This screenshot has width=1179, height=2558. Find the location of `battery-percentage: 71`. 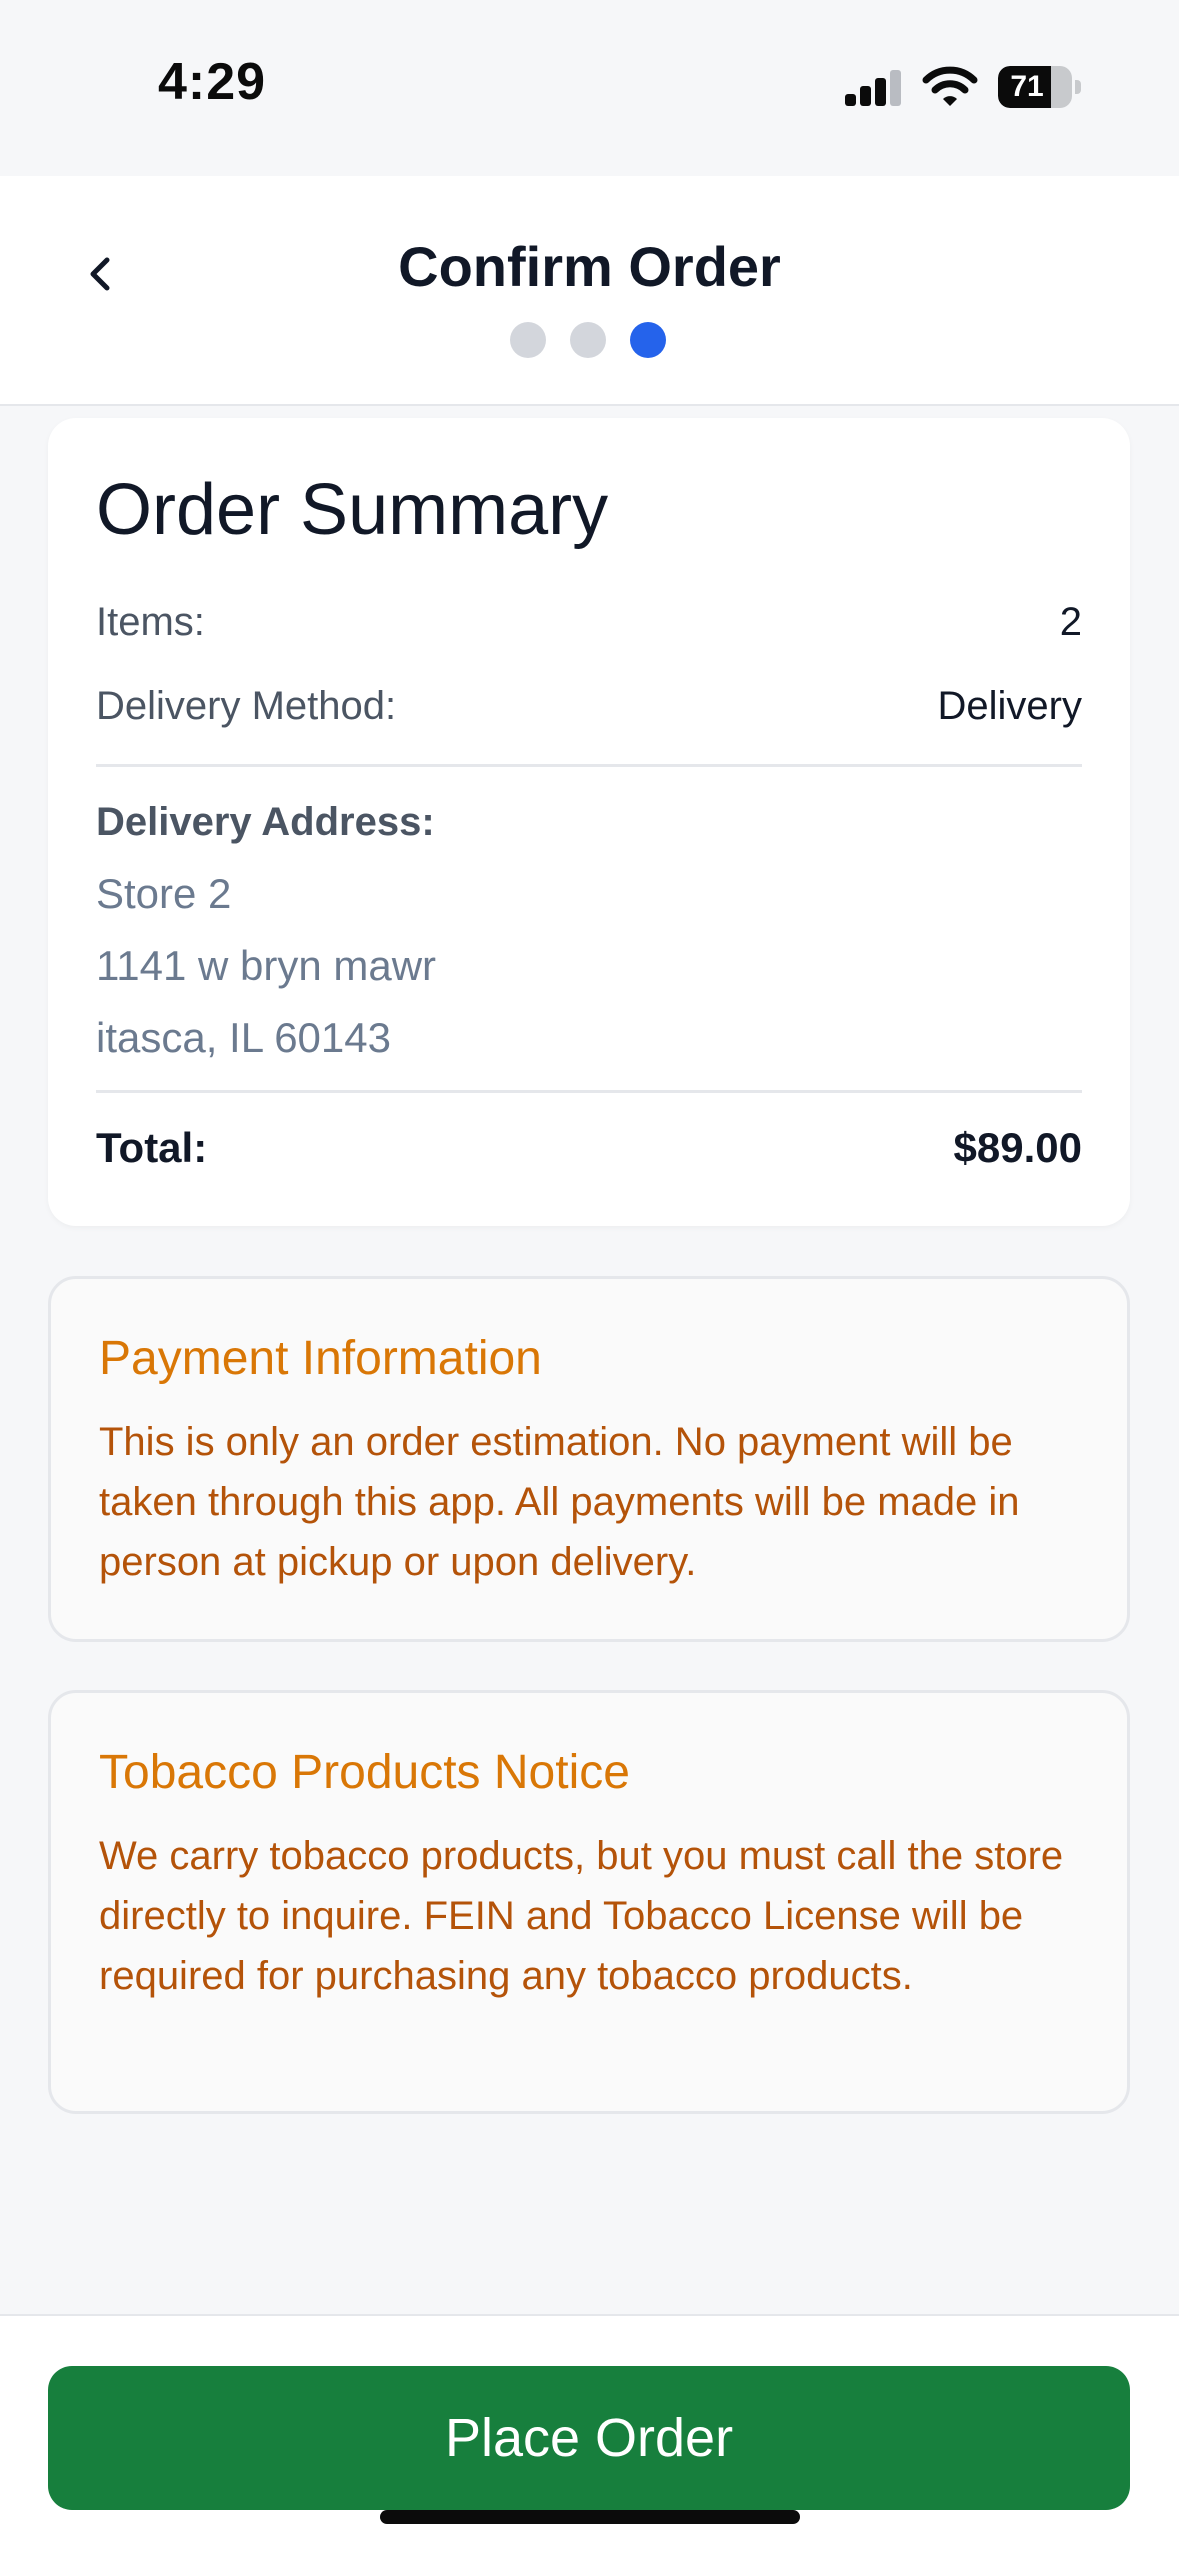

battery-percentage: 71 is located at coordinates (1027, 86).